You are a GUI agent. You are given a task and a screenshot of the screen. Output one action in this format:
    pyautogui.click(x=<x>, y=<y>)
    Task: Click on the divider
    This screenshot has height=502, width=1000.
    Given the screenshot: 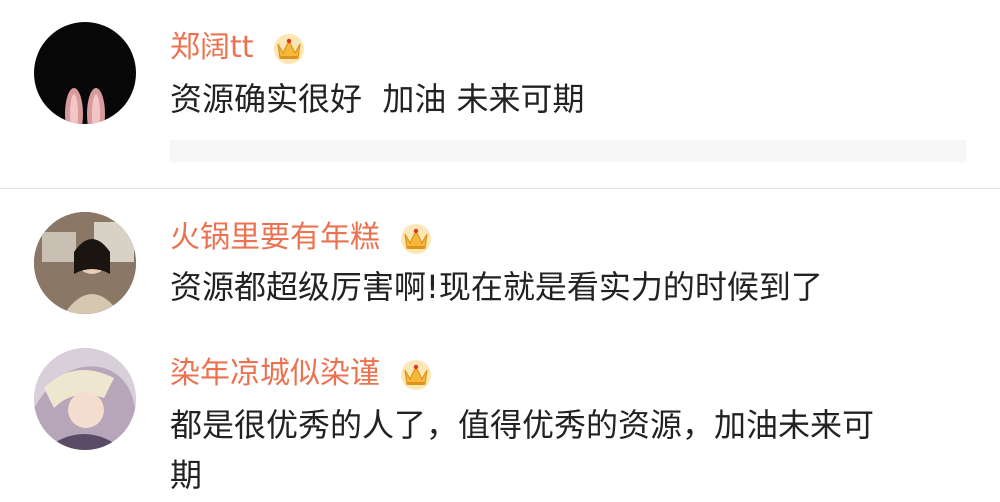 What is the action you would take?
    pyautogui.click(x=500, y=188)
    